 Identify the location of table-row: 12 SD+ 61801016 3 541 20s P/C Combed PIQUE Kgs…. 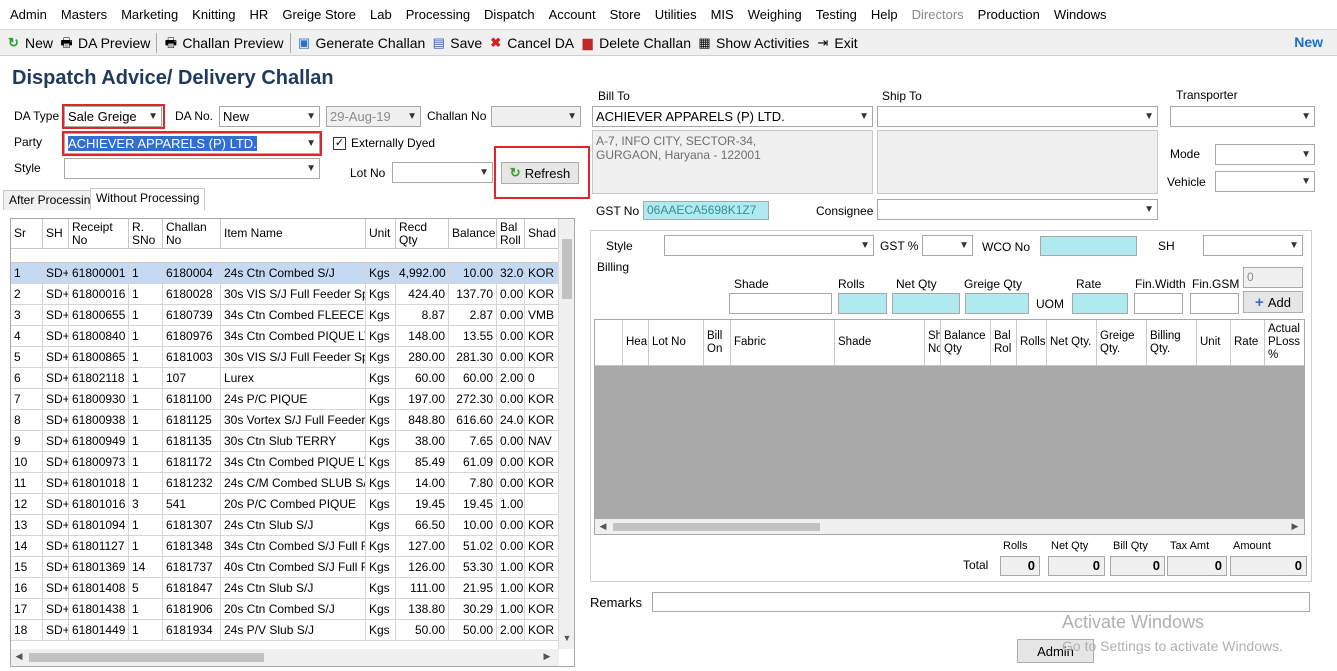
(285, 504).